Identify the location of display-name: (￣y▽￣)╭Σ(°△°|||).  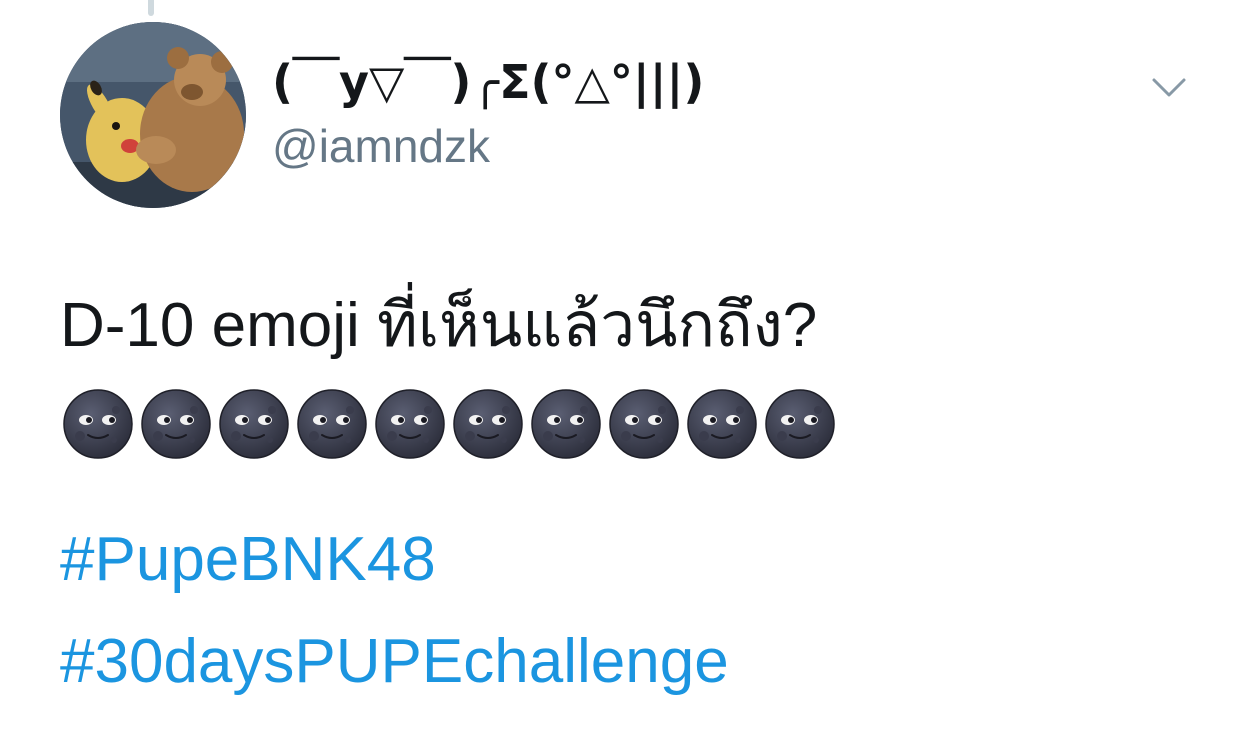
(488, 82).